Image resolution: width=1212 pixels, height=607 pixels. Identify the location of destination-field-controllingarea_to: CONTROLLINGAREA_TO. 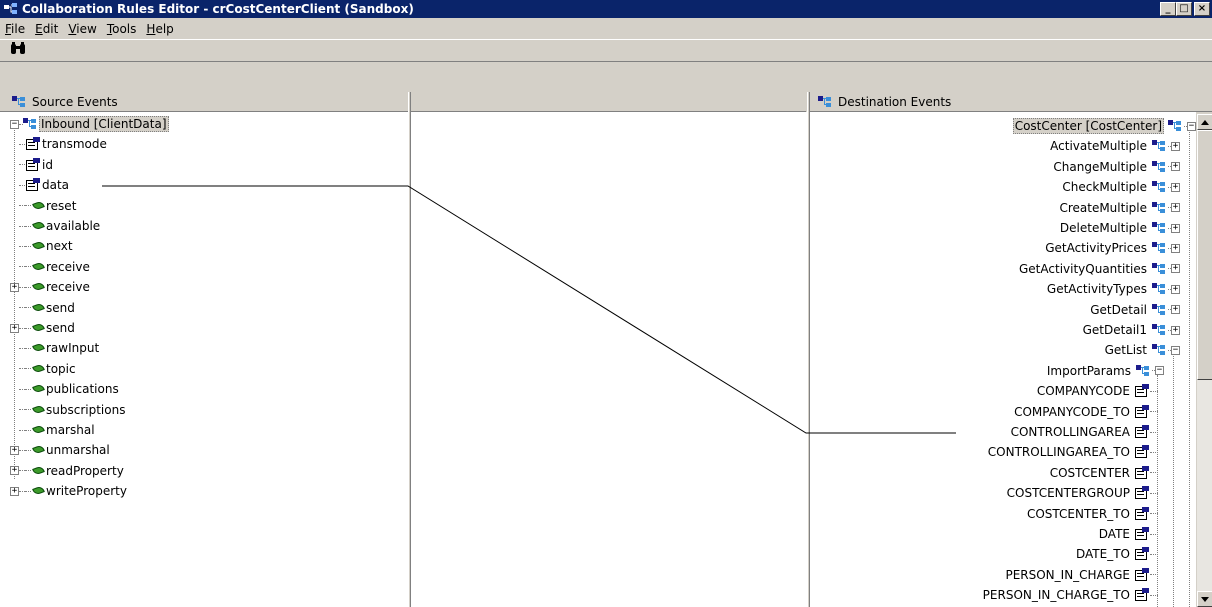
(1072, 452).